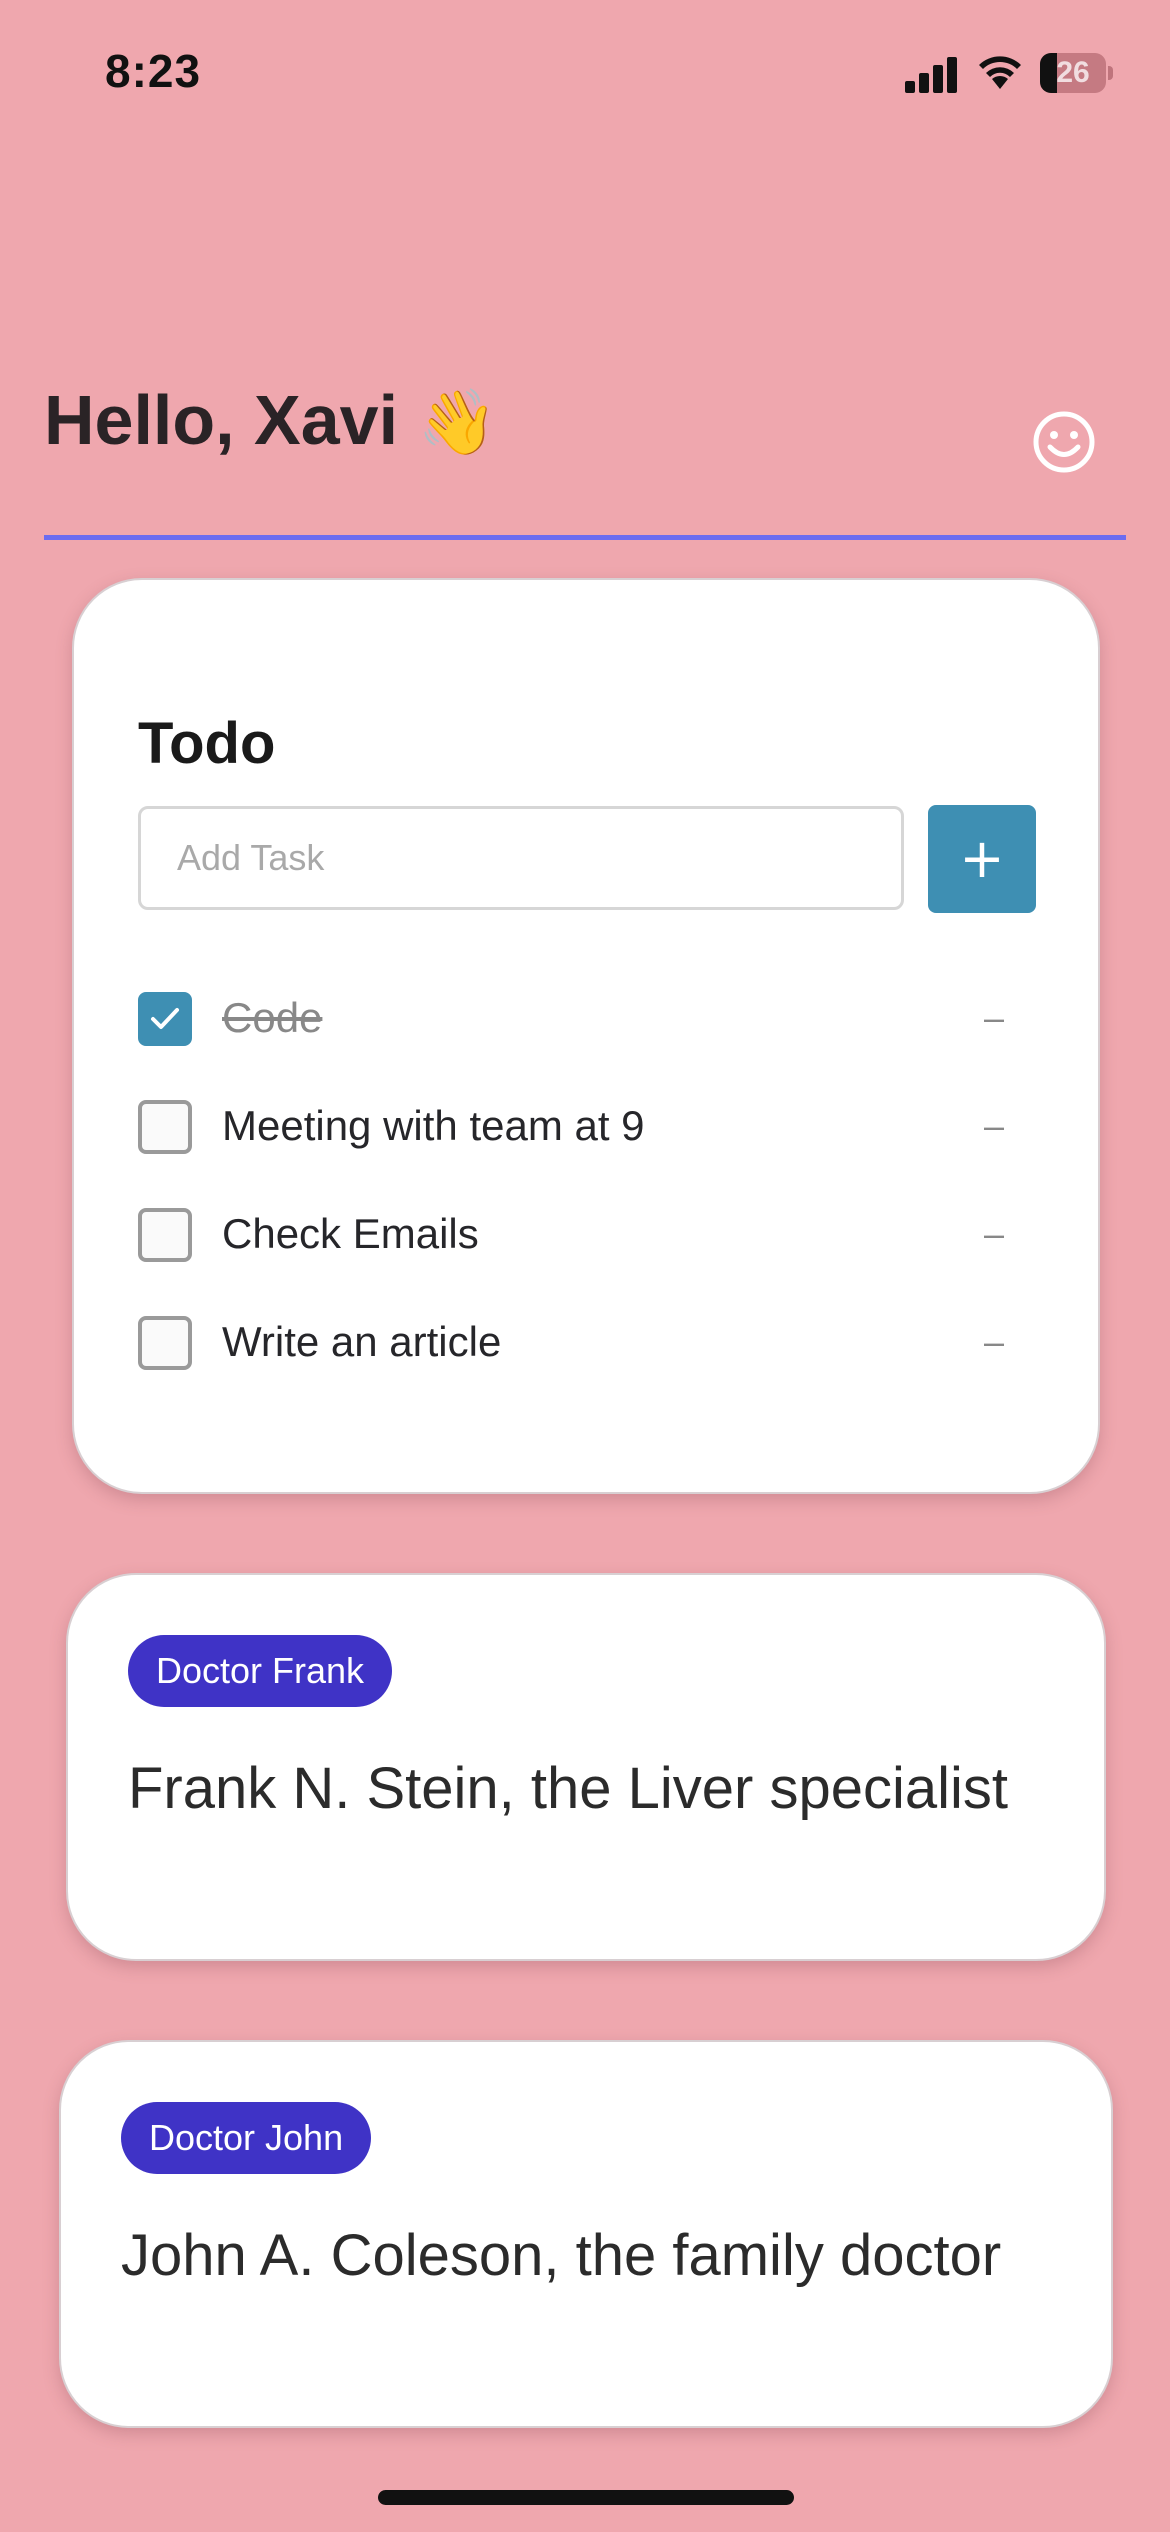  What do you see at coordinates (568, 1788) in the screenshot?
I see `doctor-description: Frank N. Stein, the Liver specialist` at bounding box center [568, 1788].